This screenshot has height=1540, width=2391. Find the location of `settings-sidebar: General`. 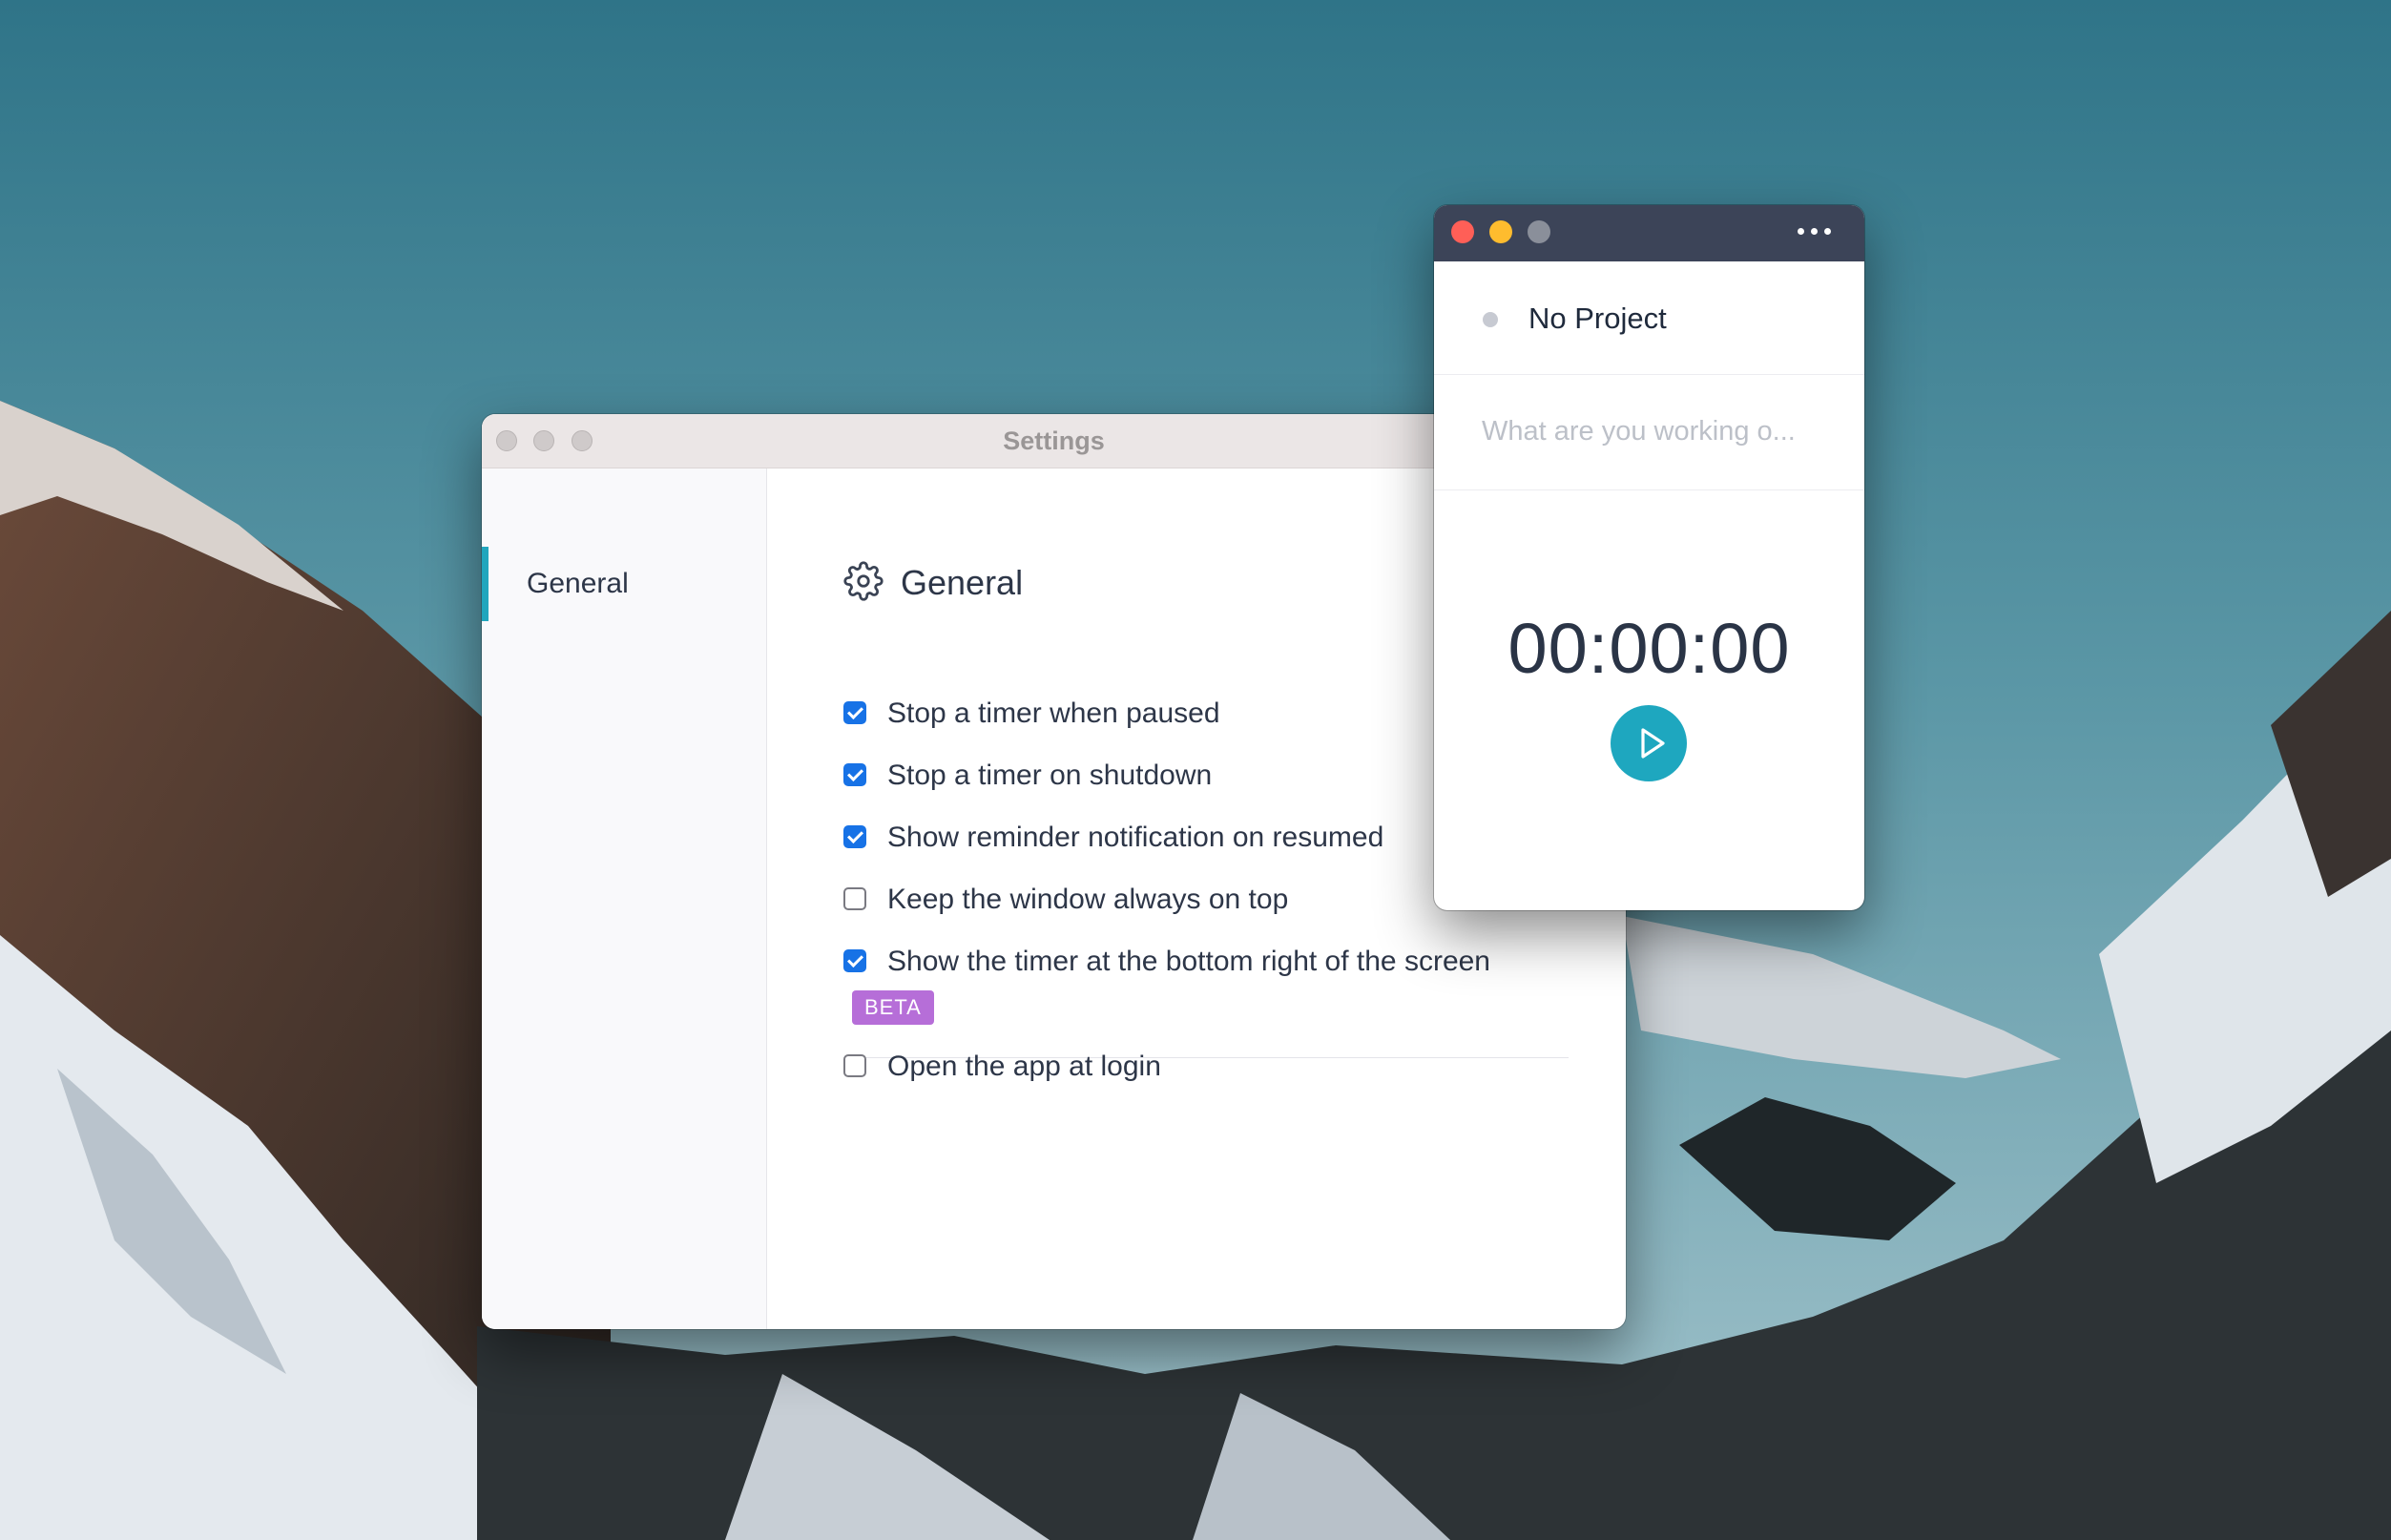

settings-sidebar: General is located at coordinates (624, 899).